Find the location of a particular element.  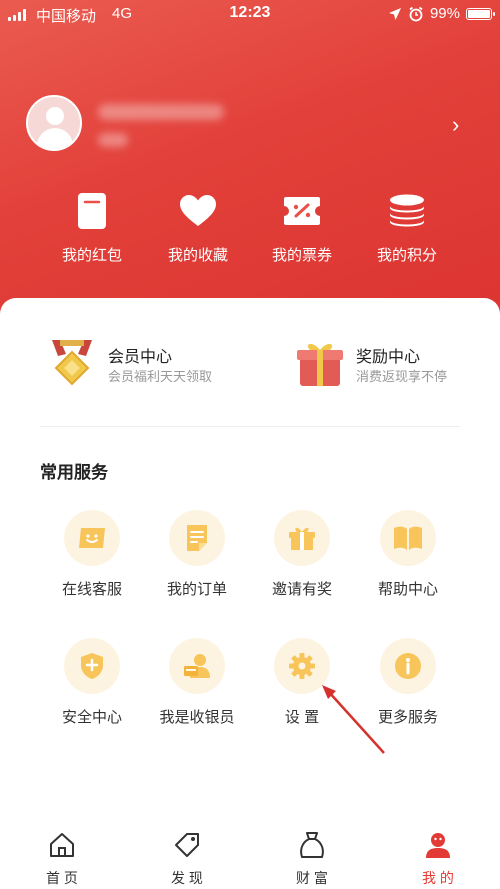

battery-percent: 99% is located at coordinates (444, 13).